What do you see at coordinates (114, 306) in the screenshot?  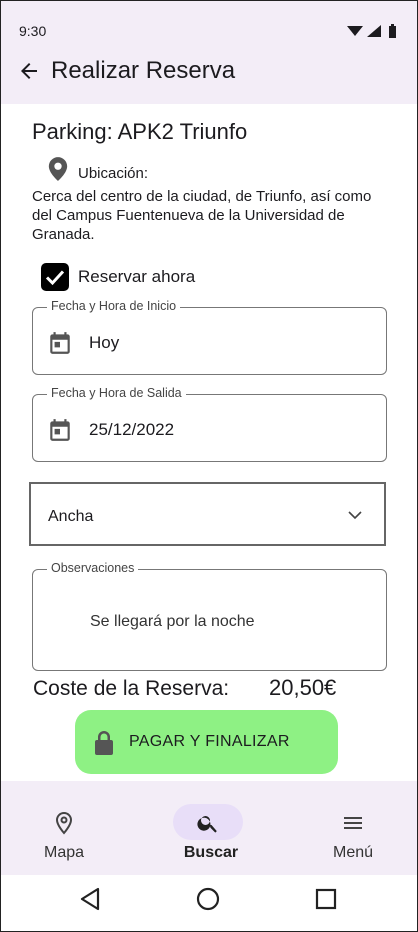 I see `start-datetime-label: Fecha y Hora de Inicio` at bounding box center [114, 306].